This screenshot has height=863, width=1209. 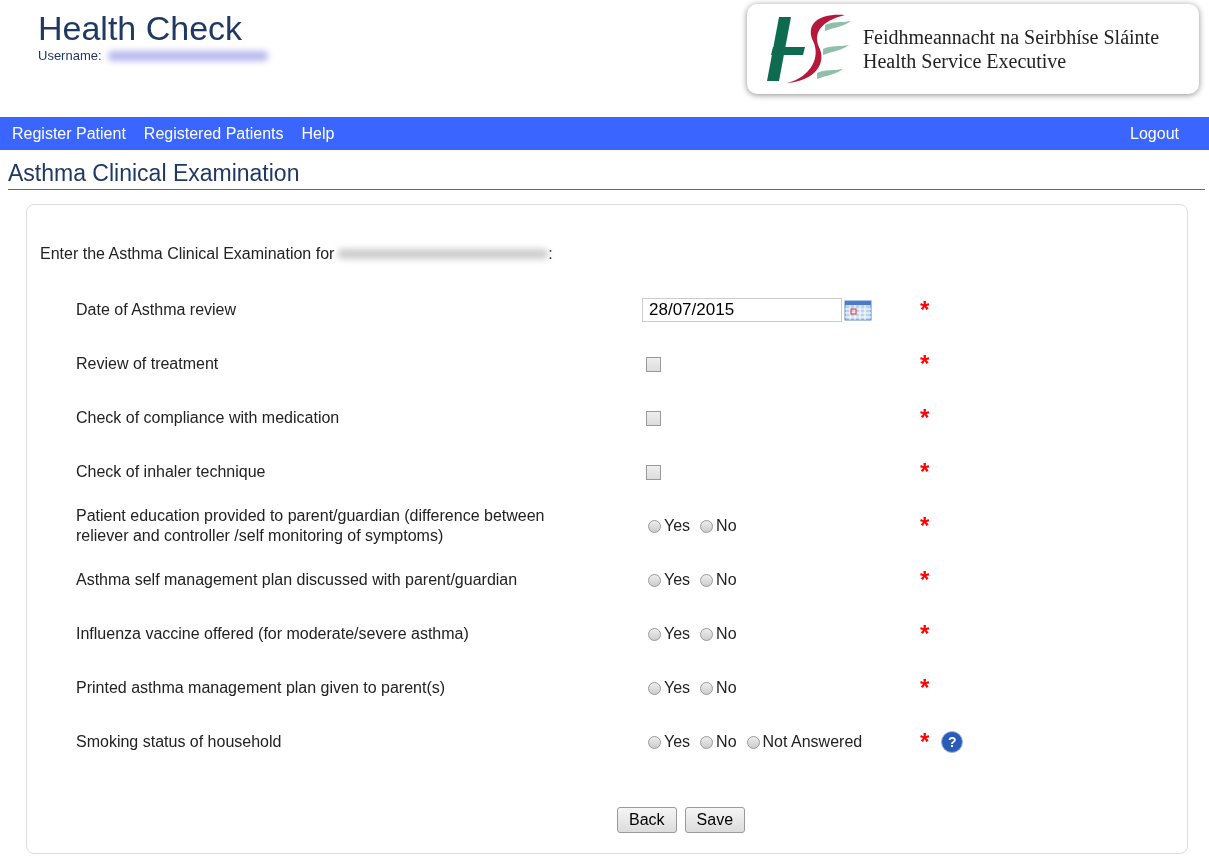 What do you see at coordinates (742, 310) in the screenshot?
I see `date-field: 28/07/2015` at bounding box center [742, 310].